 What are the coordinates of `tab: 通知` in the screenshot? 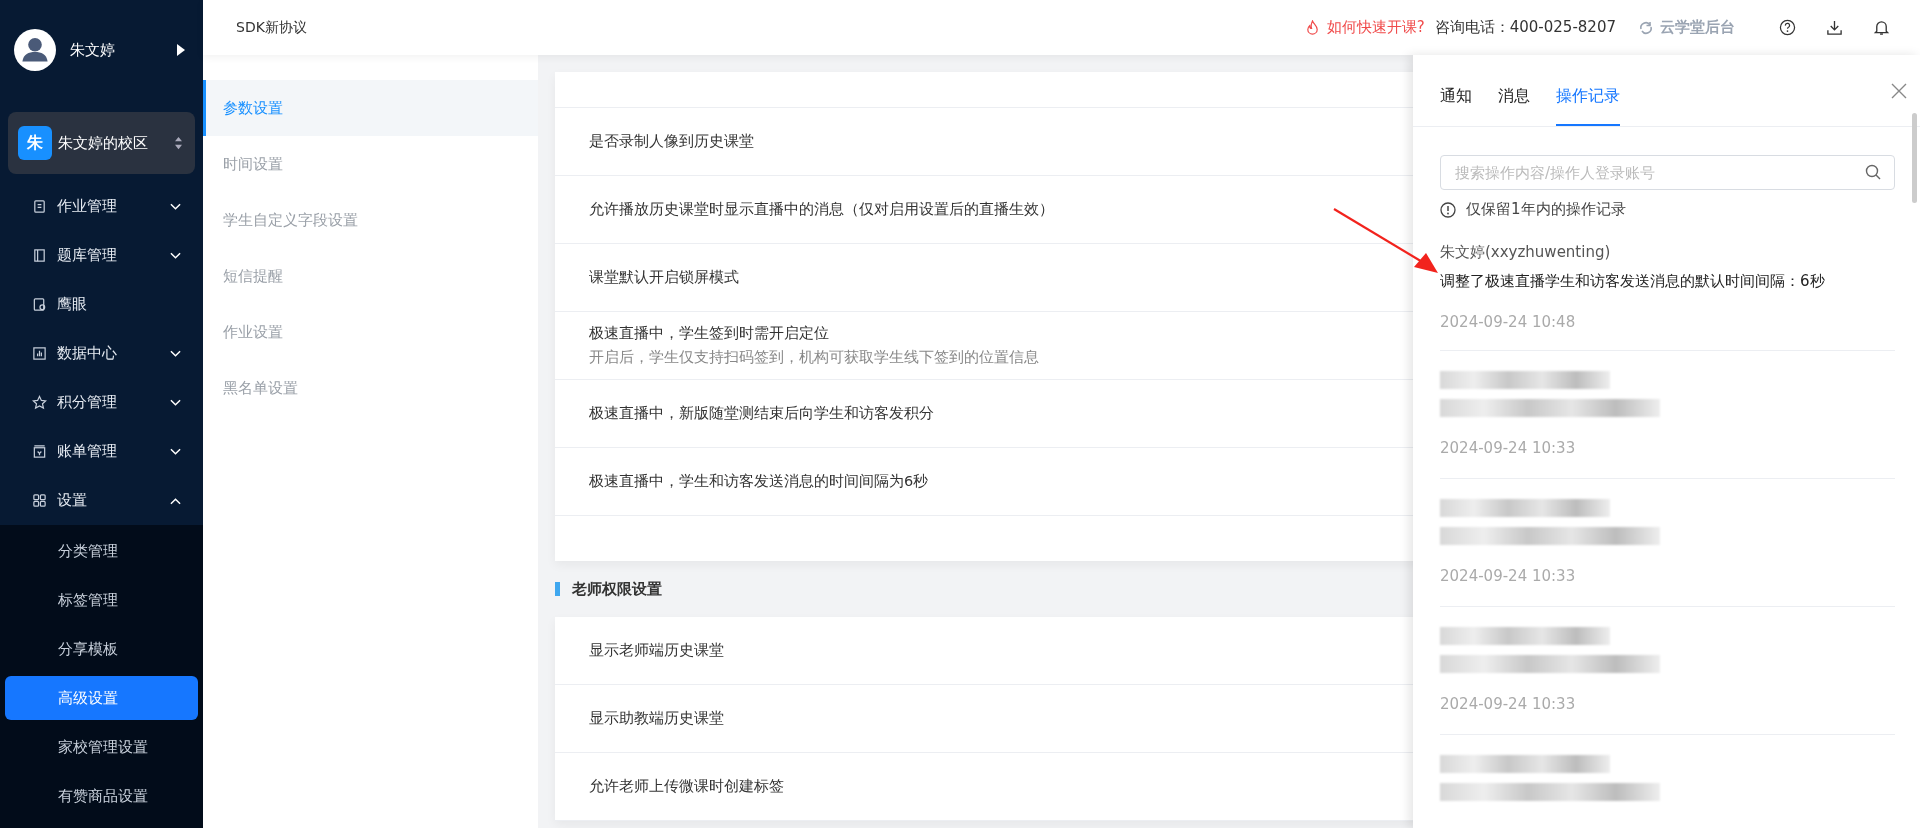 It's located at (1456, 106).